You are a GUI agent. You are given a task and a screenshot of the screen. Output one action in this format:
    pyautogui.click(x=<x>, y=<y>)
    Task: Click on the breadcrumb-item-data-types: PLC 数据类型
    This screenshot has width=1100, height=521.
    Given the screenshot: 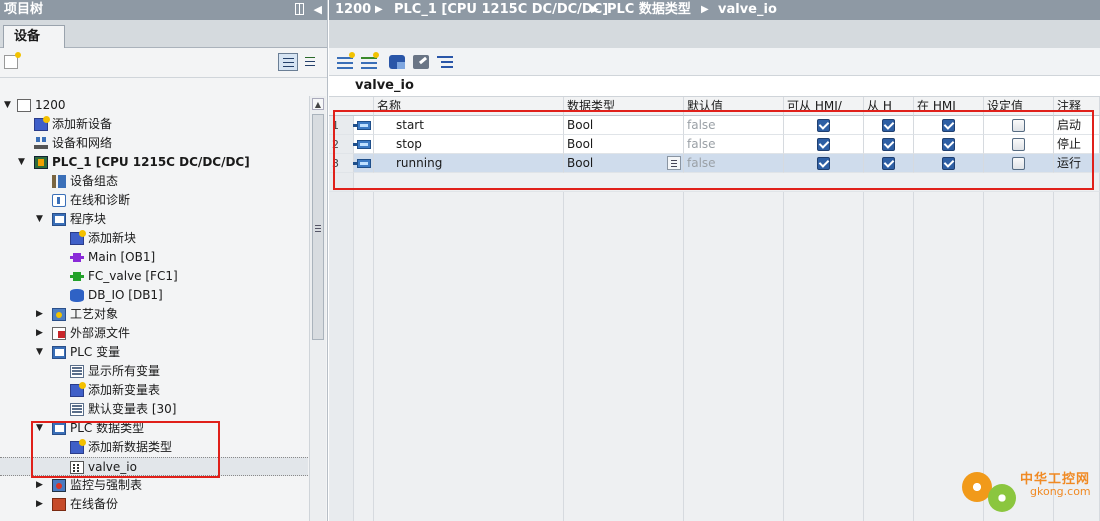 What is the action you would take?
    pyautogui.click(x=649, y=10)
    